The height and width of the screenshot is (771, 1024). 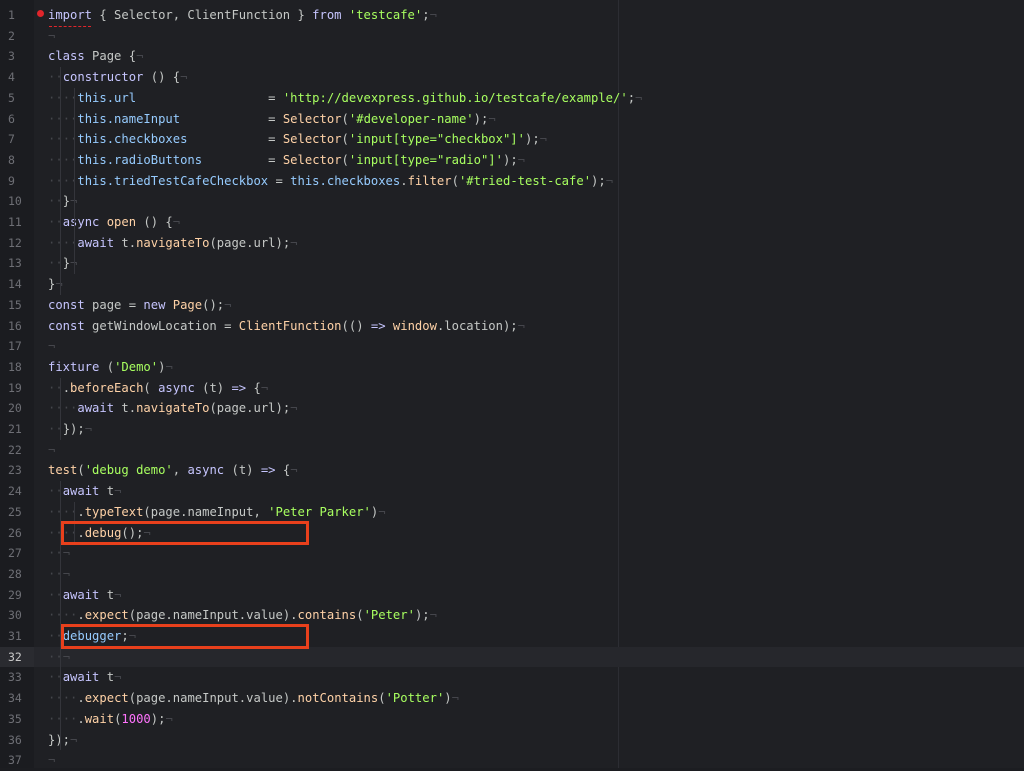 What do you see at coordinates (512, 429) in the screenshot?
I see `code-line: 21 ··});¬` at bounding box center [512, 429].